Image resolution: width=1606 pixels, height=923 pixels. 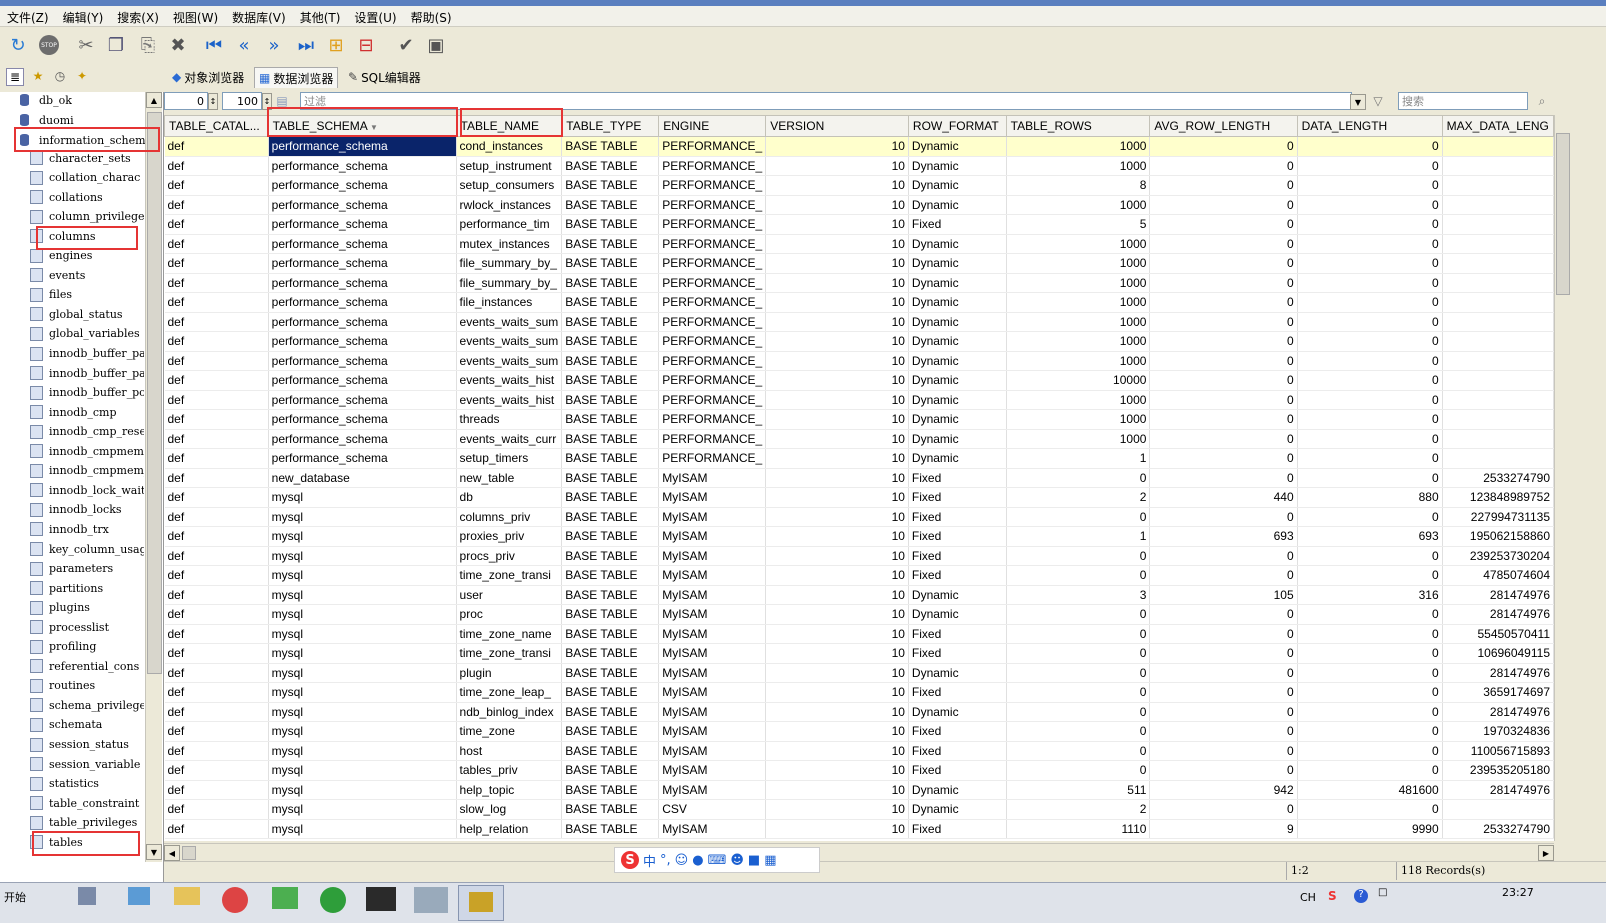 What do you see at coordinates (1308, 897) in the screenshot?
I see `language-indicator: CH` at bounding box center [1308, 897].